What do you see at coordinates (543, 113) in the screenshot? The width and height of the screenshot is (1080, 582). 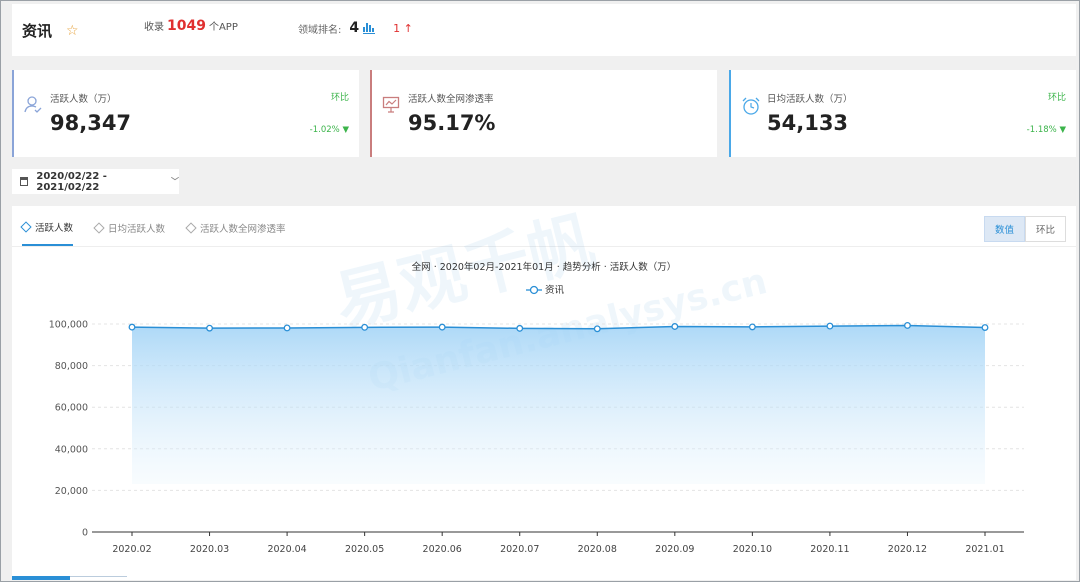 I see `card-penetration: 活跃人数全网渗透率 95.17%` at bounding box center [543, 113].